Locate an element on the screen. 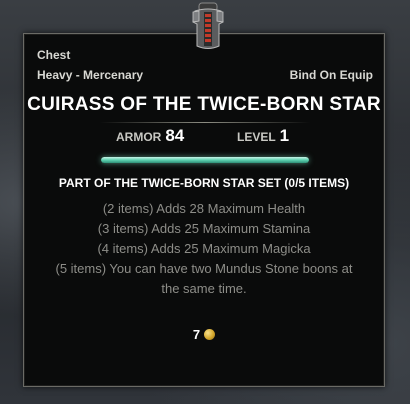 The width and height of the screenshot is (410, 404). item-type-label: Heavy - Mercenary is located at coordinates (90, 75).